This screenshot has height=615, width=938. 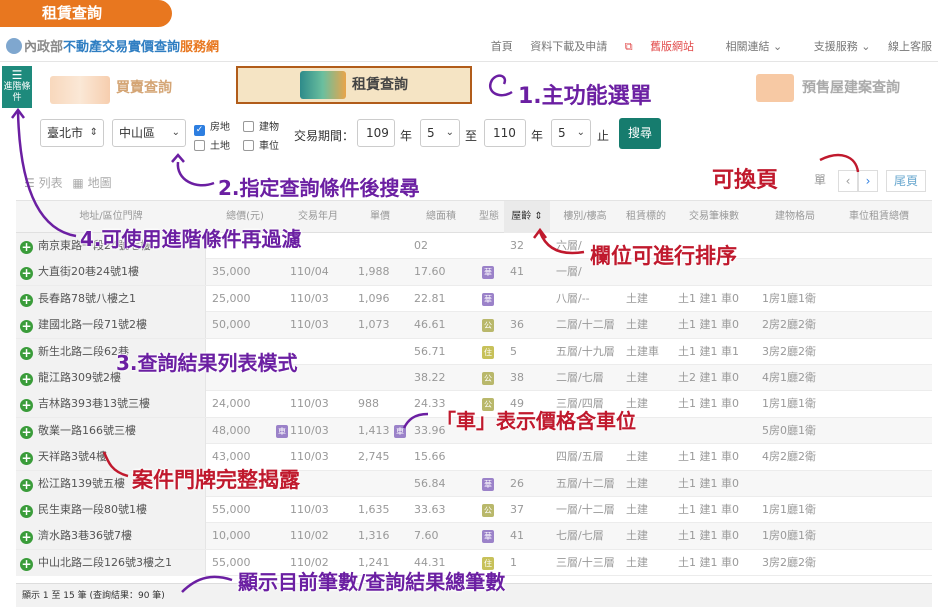 What do you see at coordinates (441, 217) in the screenshot?
I see `col-area: 總面積` at bounding box center [441, 217].